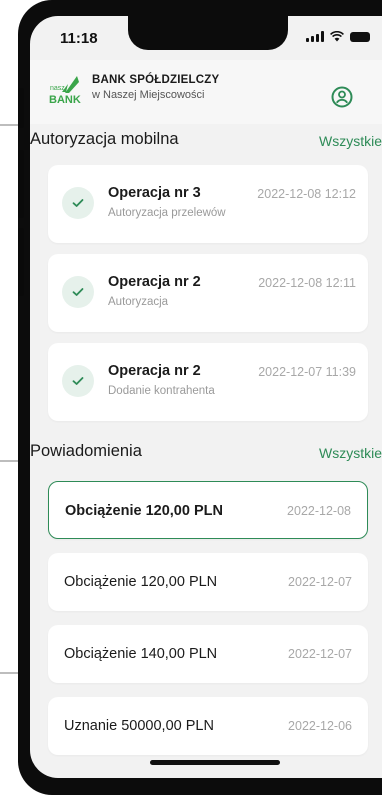 The height and width of the screenshot is (795, 382). Describe the element at coordinates (68, 92) in the screenshot. I see `bank-logo: nasz BANK` at that location.